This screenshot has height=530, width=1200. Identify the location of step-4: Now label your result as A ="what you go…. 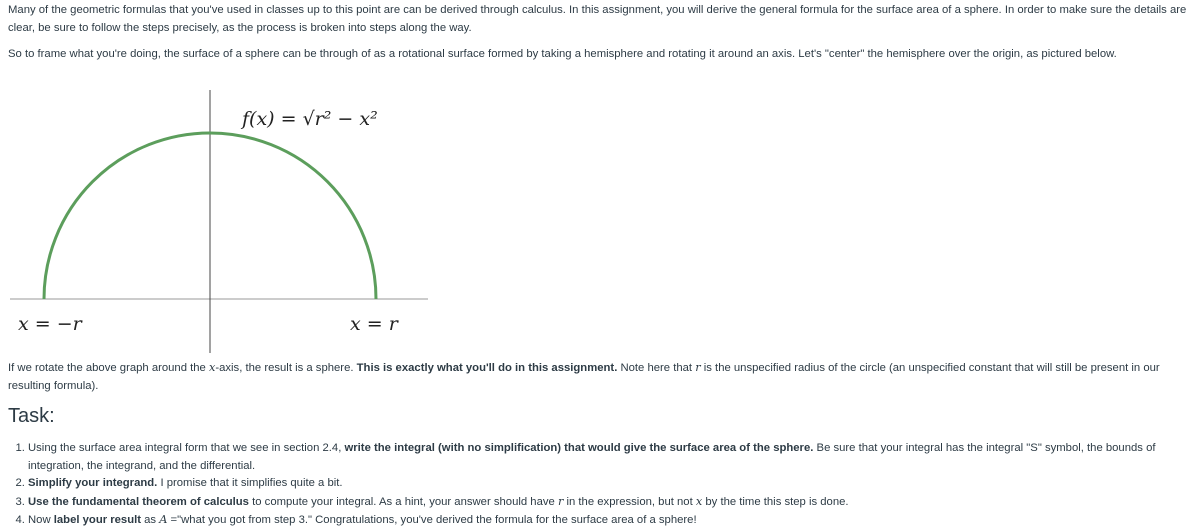
(614, 520).